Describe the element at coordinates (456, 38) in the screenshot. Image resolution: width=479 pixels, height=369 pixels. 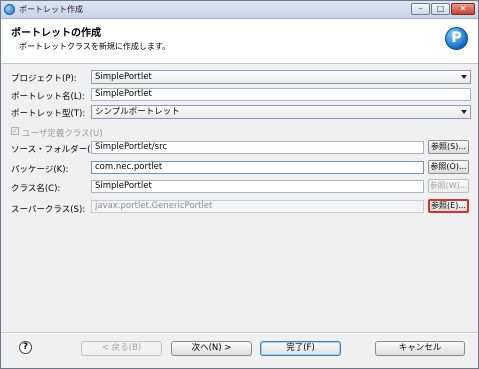
I see `portlet-logo-icon: P` at that location.